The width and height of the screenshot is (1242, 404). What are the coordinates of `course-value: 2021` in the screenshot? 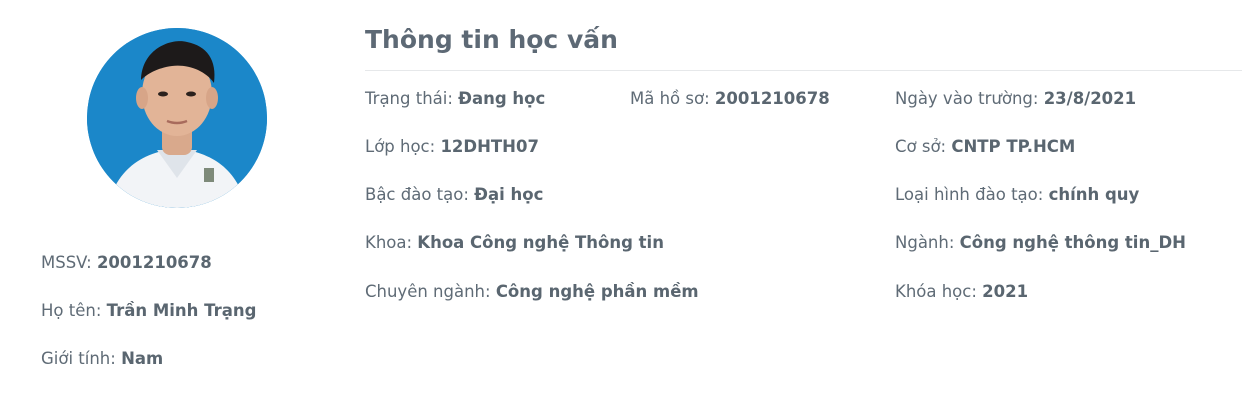 It's located at (1005, 291).